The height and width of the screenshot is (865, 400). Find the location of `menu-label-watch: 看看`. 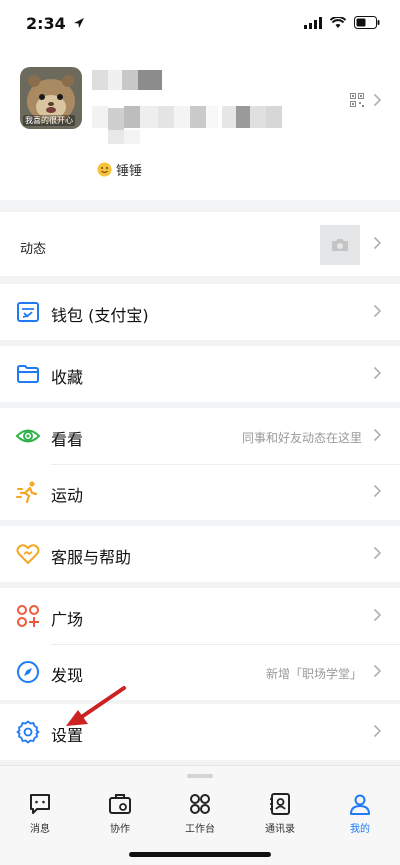

menu-label-watch: 看看 is located at coordinates (67, 439).